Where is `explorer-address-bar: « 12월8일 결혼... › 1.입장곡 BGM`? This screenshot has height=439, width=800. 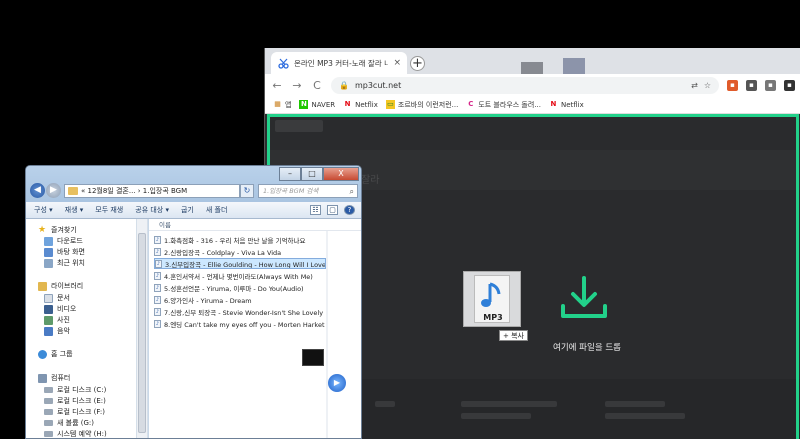 explorer-address-bar: « 12월8일 결혼... › 1.입장곡 BGM is located at coordinates (152, 191).